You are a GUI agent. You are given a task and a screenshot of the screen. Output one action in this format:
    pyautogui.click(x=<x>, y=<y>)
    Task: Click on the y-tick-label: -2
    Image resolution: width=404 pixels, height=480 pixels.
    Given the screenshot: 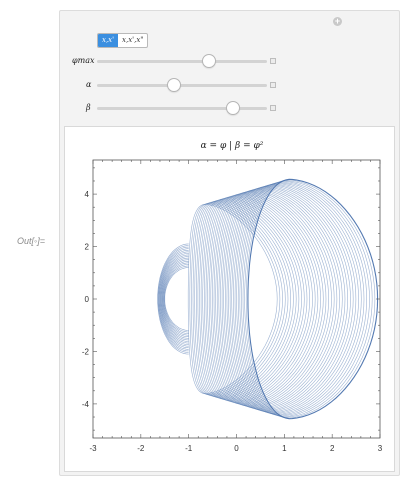 What is the action you would take?
    pyautogui.click(x=86, y=351)
    